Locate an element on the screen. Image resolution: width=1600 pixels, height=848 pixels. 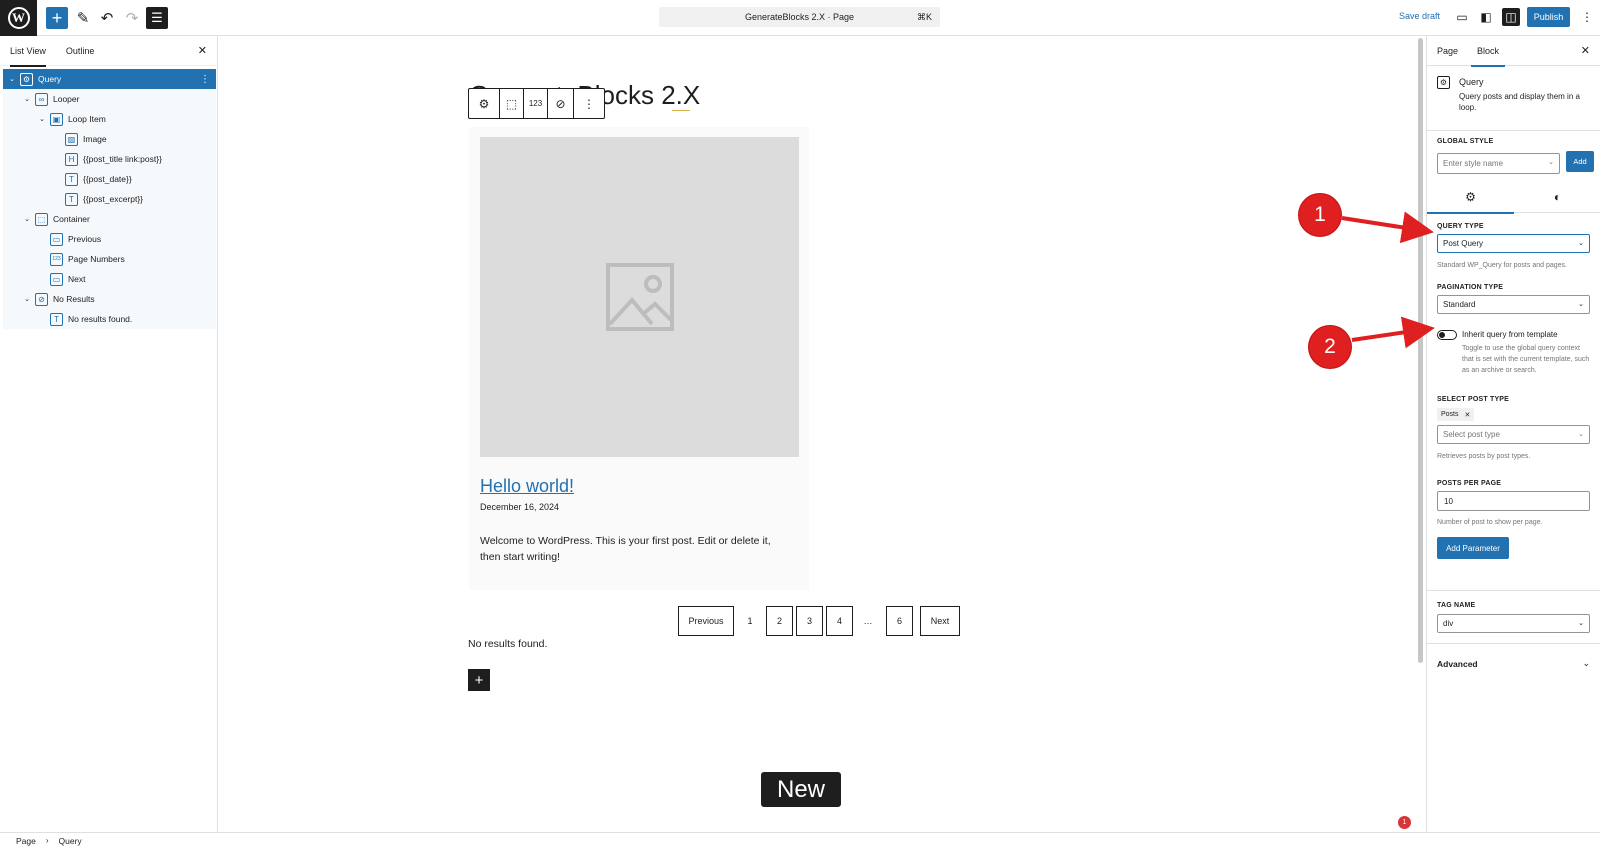
advanced-panel-toggle: Advanced is located at coordinates (1457, 664).